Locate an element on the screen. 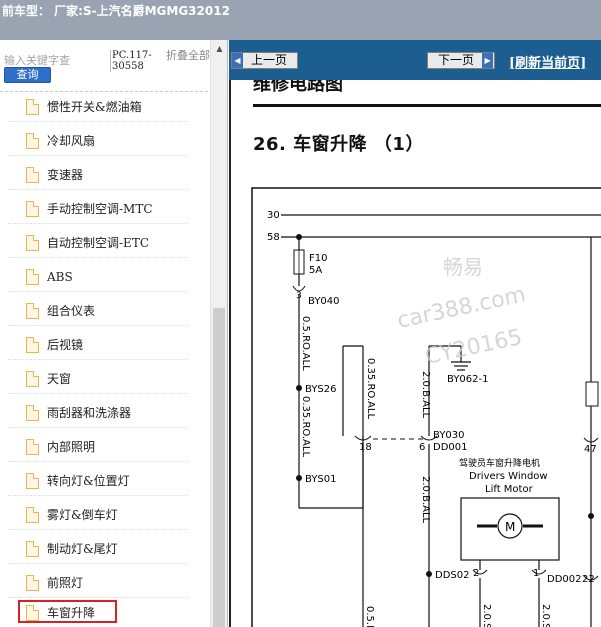 This screenshot has height=627, width=601. tree-item-instrument-cluster: 组合仪表 is located at coordinates (98, 311).